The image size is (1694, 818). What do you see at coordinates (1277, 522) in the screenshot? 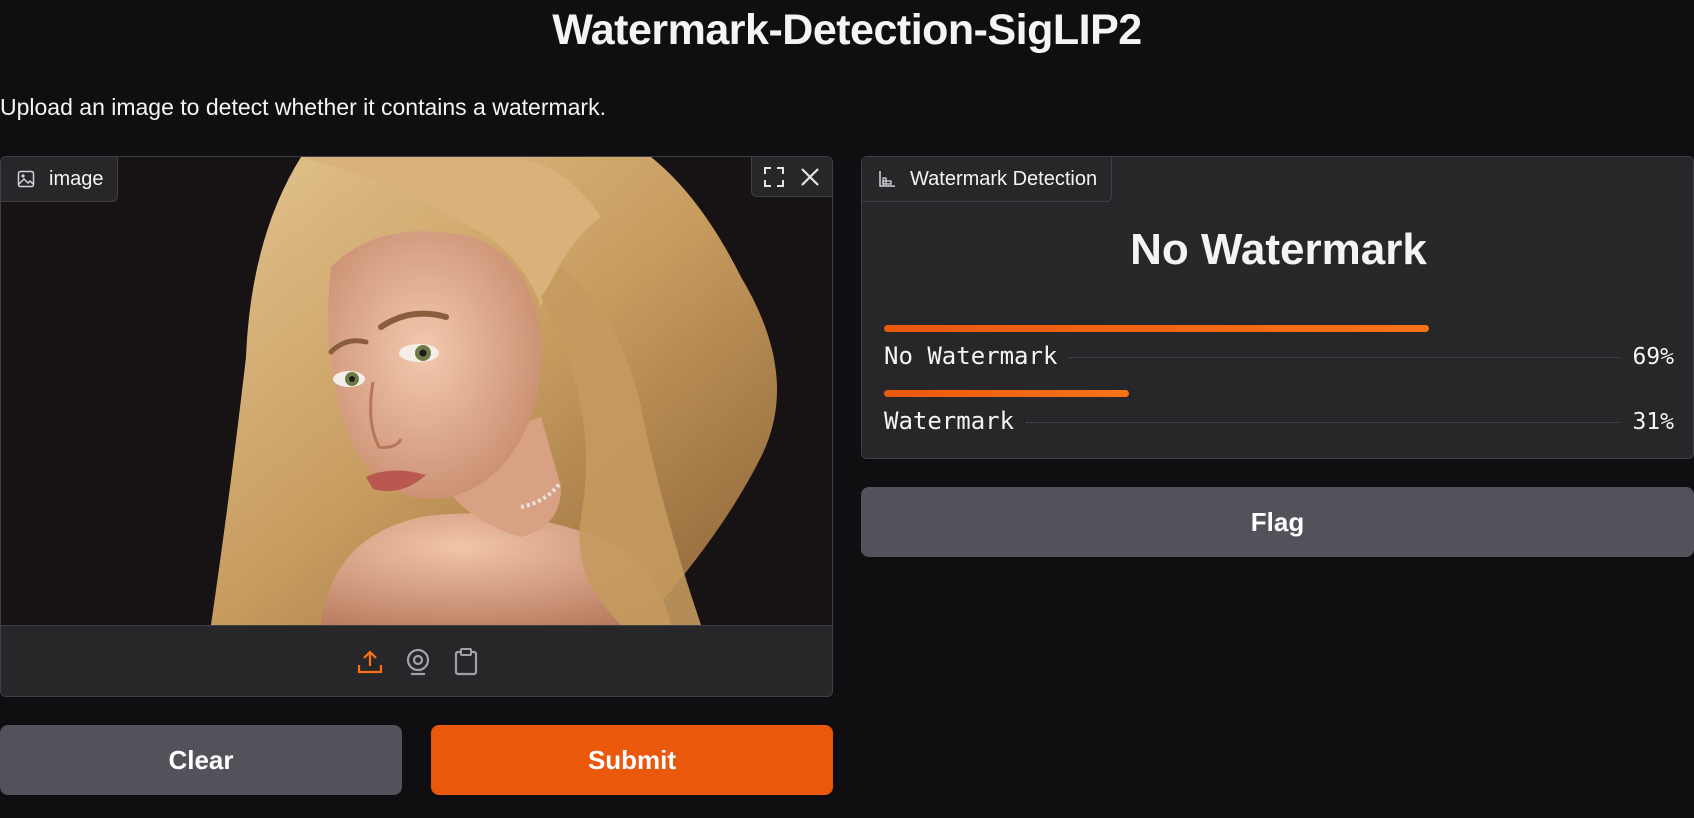
I see `flag-button: Flag` at bounding box center [1277, 522].